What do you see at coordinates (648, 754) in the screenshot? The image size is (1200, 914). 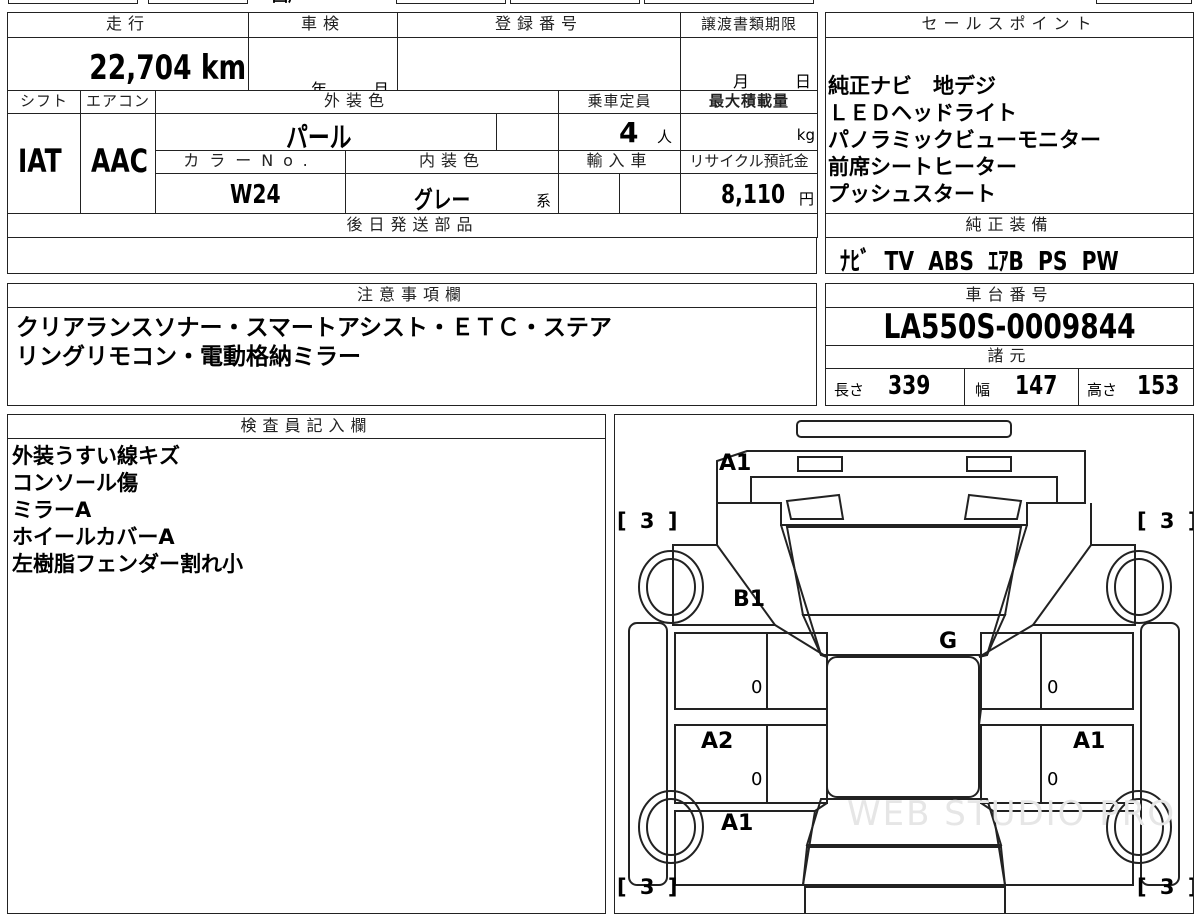 I see `left-side-sill` at bounding box center [648, 754].